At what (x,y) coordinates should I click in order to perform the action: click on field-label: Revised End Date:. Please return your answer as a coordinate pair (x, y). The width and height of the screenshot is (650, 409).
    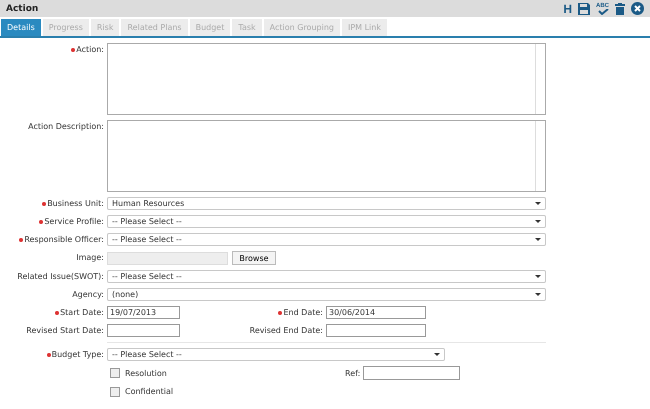
    Looking at the image, I should click on (286, 330).